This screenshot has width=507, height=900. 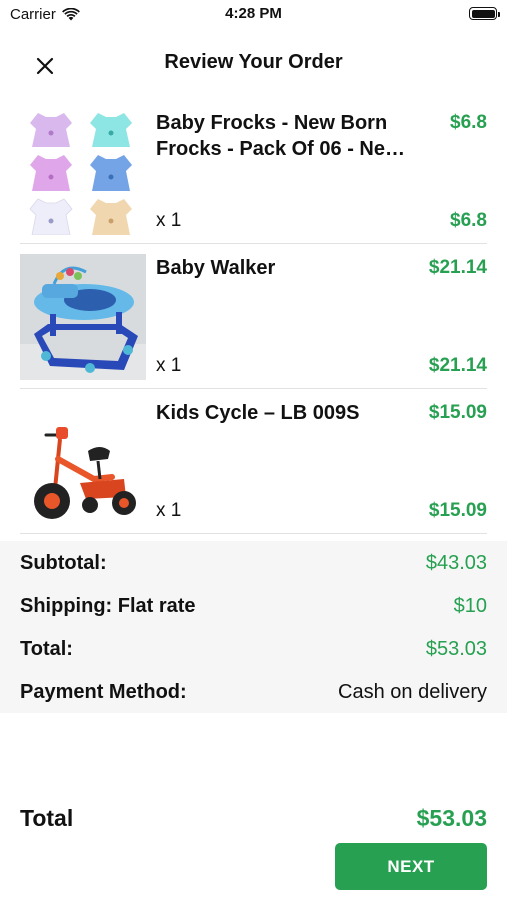 What do you see at coordinates (456, 649) in the screenshot?
I see `total-value: $53.03` at bounding box center [456, 649].